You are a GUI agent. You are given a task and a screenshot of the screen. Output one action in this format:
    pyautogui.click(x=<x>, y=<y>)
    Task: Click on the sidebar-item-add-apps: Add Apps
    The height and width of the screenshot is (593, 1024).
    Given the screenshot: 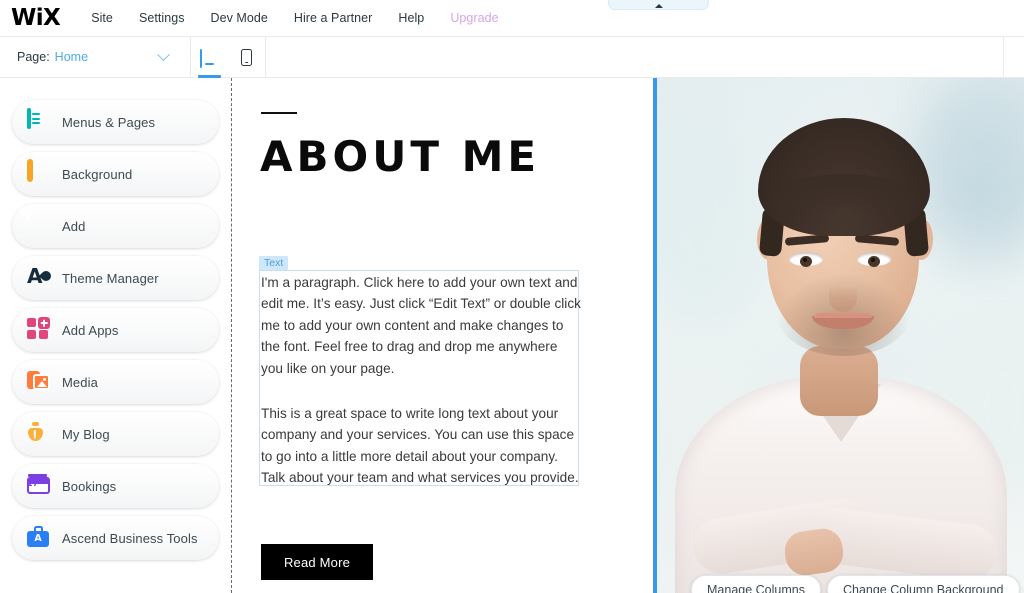 What is the action you would take?
    pyautogui.click(x=115, y=330)
    